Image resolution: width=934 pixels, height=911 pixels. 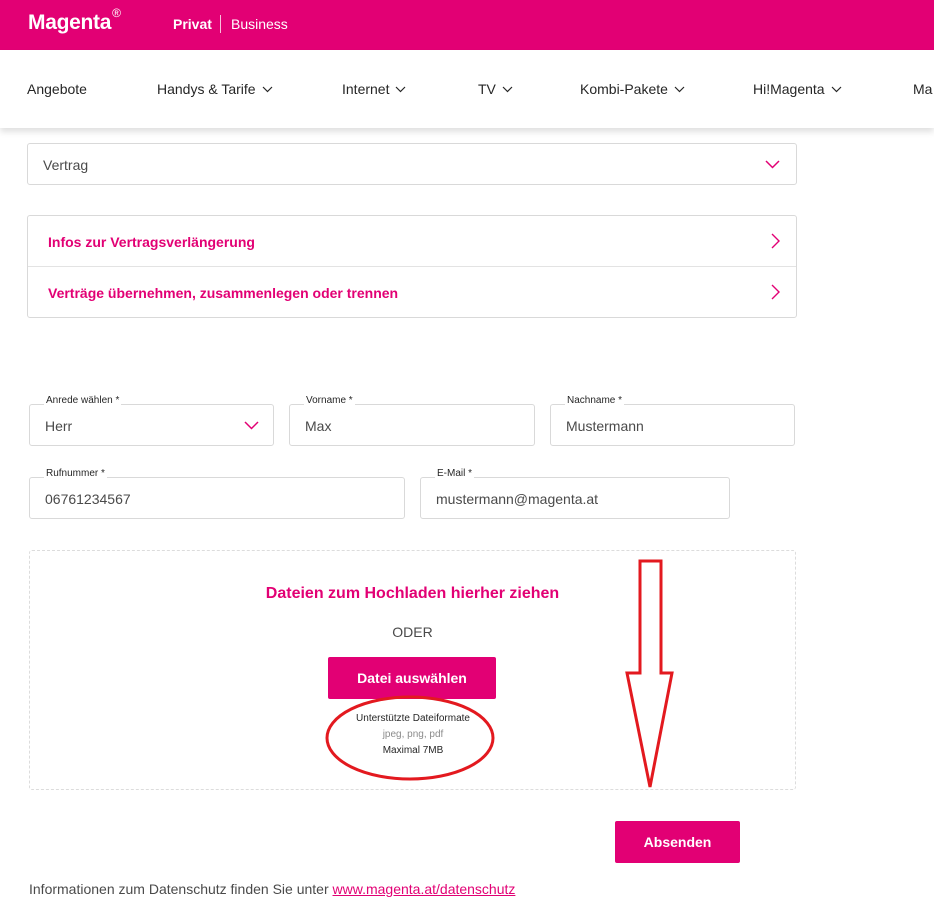 What do you see at coordinates (57, 89) in the screenshot?
I see `nav-item-angebote: Angebote` at bounding box center [57, 89].